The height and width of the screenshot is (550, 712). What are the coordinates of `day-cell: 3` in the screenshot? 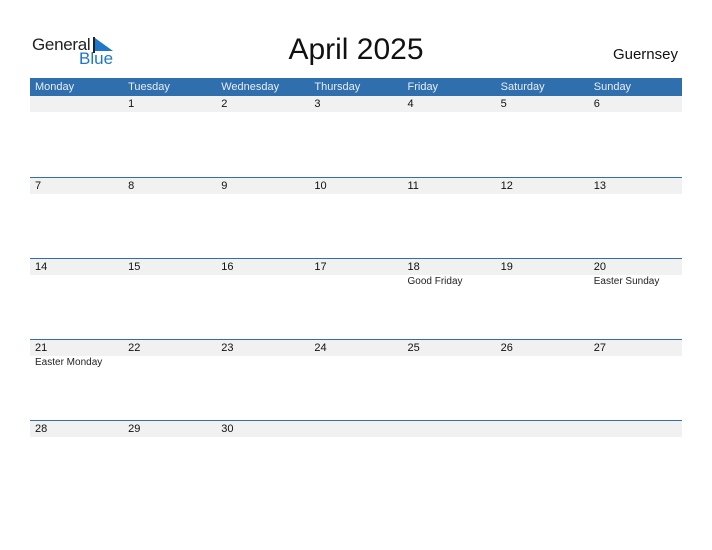 It's located at (355, 104).